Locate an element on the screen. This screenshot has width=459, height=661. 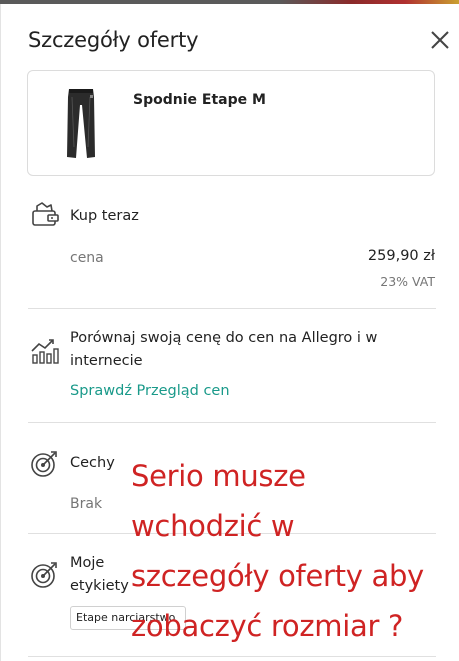
background-accent is located at coordinates (369, 2).